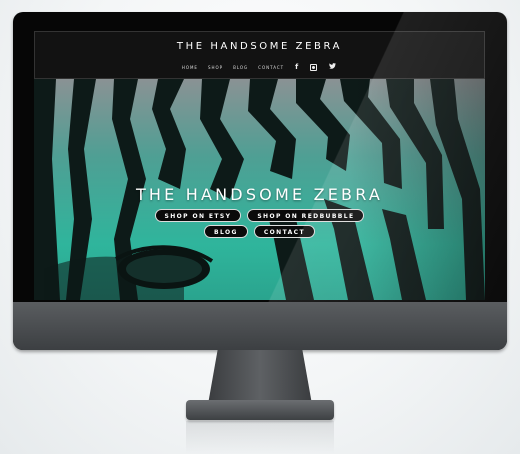 This screenshot has height=454, width=520. What do you see at coordinates (306, 215) in the screenshot?
I see `shop-on-redbubble-button: SHOP ON REDBUBBLE` at bounding box center [306, 215].